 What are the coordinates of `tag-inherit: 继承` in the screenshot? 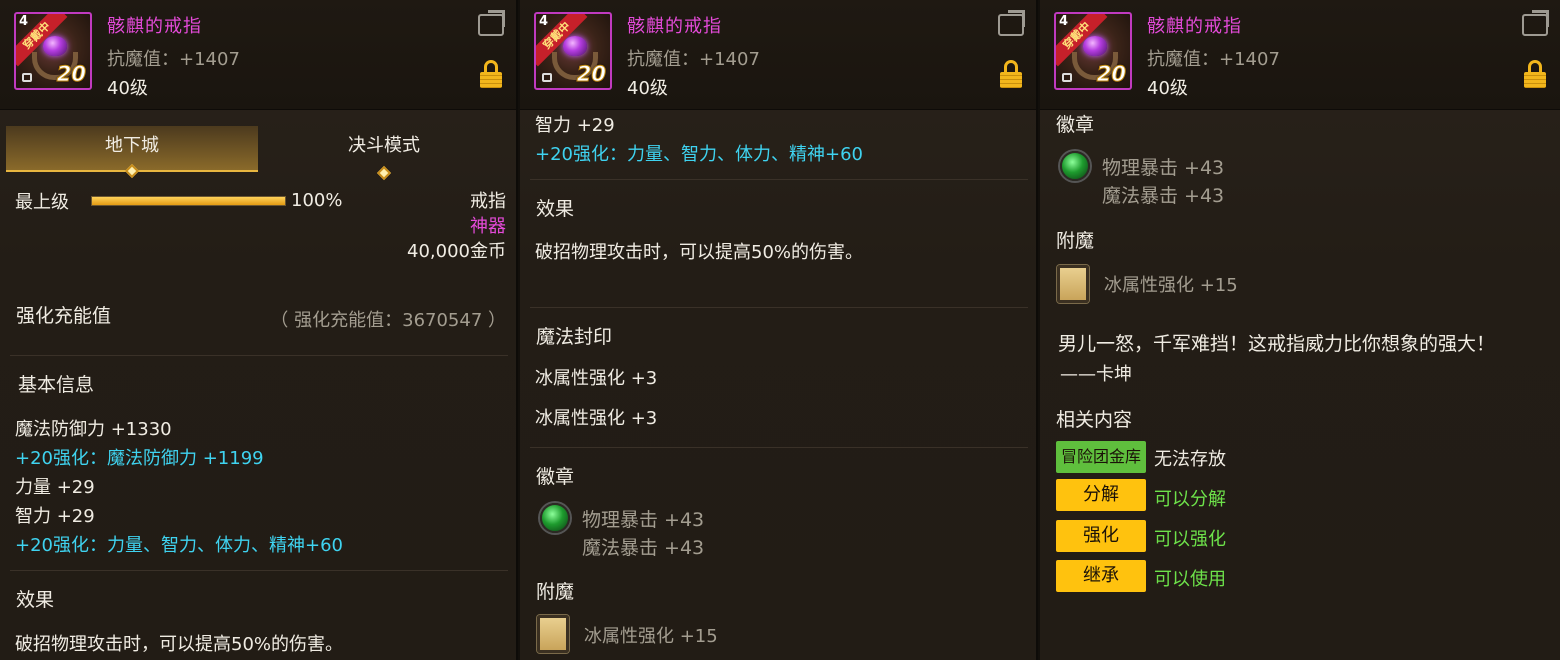 It's located at (1101, 576).